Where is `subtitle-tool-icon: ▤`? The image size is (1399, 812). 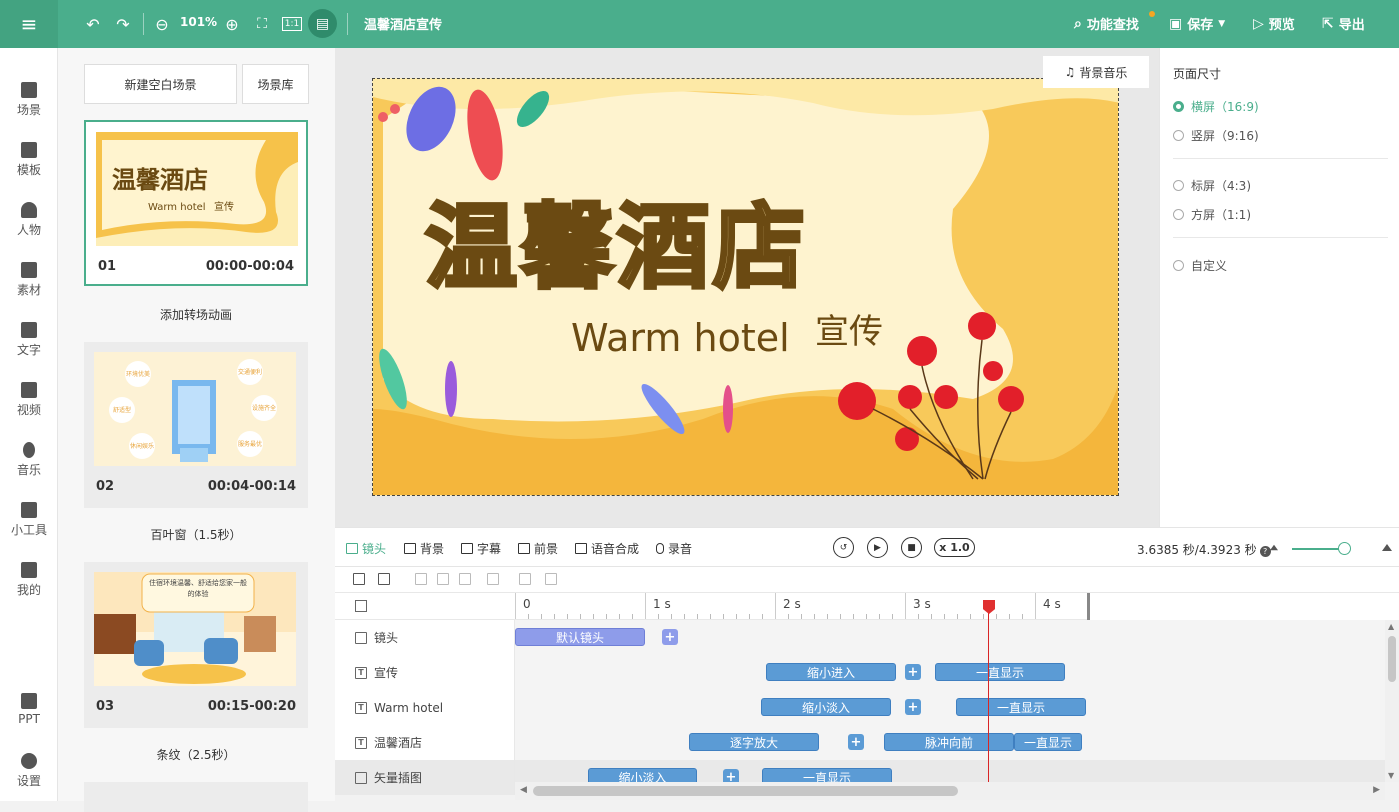 subtitle-tool-icon: ▤ is located at coordinates (322, 23).